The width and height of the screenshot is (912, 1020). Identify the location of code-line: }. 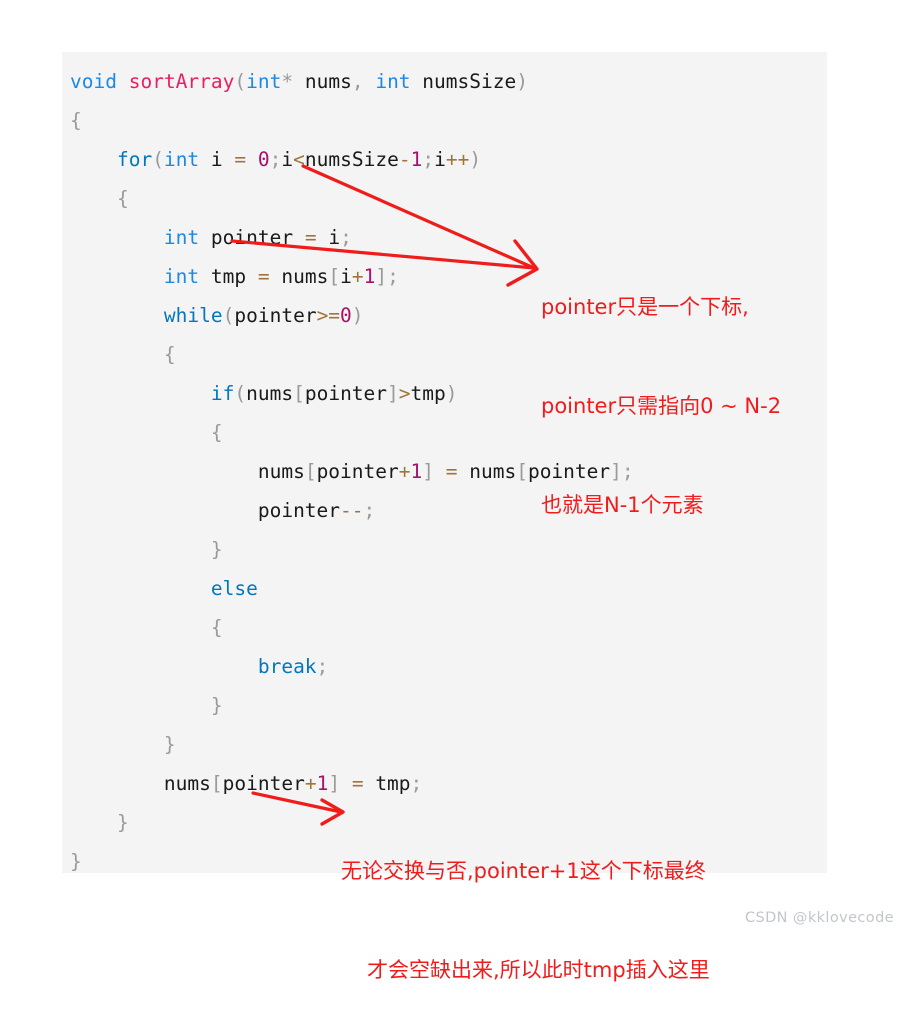
(448, 744).